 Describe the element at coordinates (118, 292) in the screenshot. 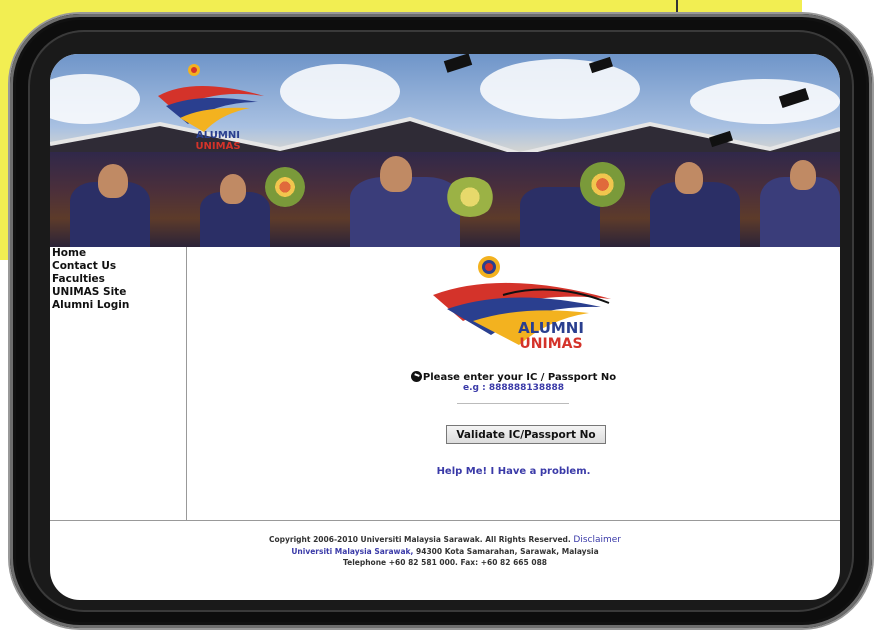

I see `nav-unimas-site: UNIMAS Site` at that location.